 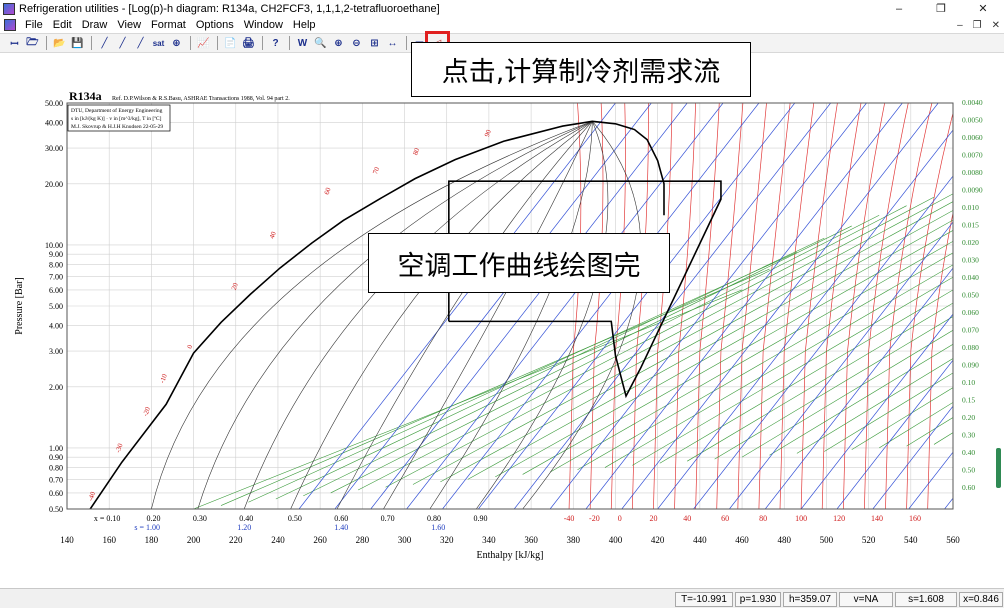 I want to click on print-icon: 🖨, so click(x=248, y=43).